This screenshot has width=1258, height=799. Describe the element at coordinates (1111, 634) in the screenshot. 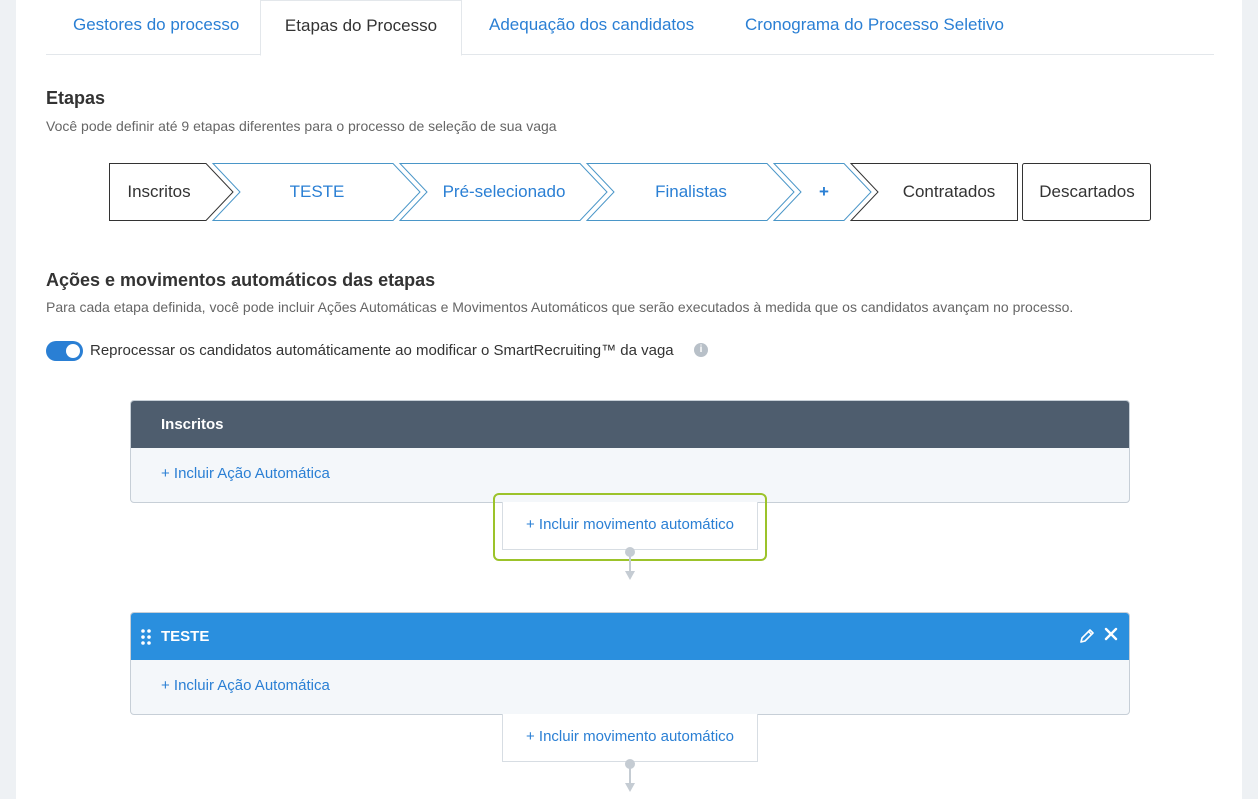

I see `close-icon` at that location.